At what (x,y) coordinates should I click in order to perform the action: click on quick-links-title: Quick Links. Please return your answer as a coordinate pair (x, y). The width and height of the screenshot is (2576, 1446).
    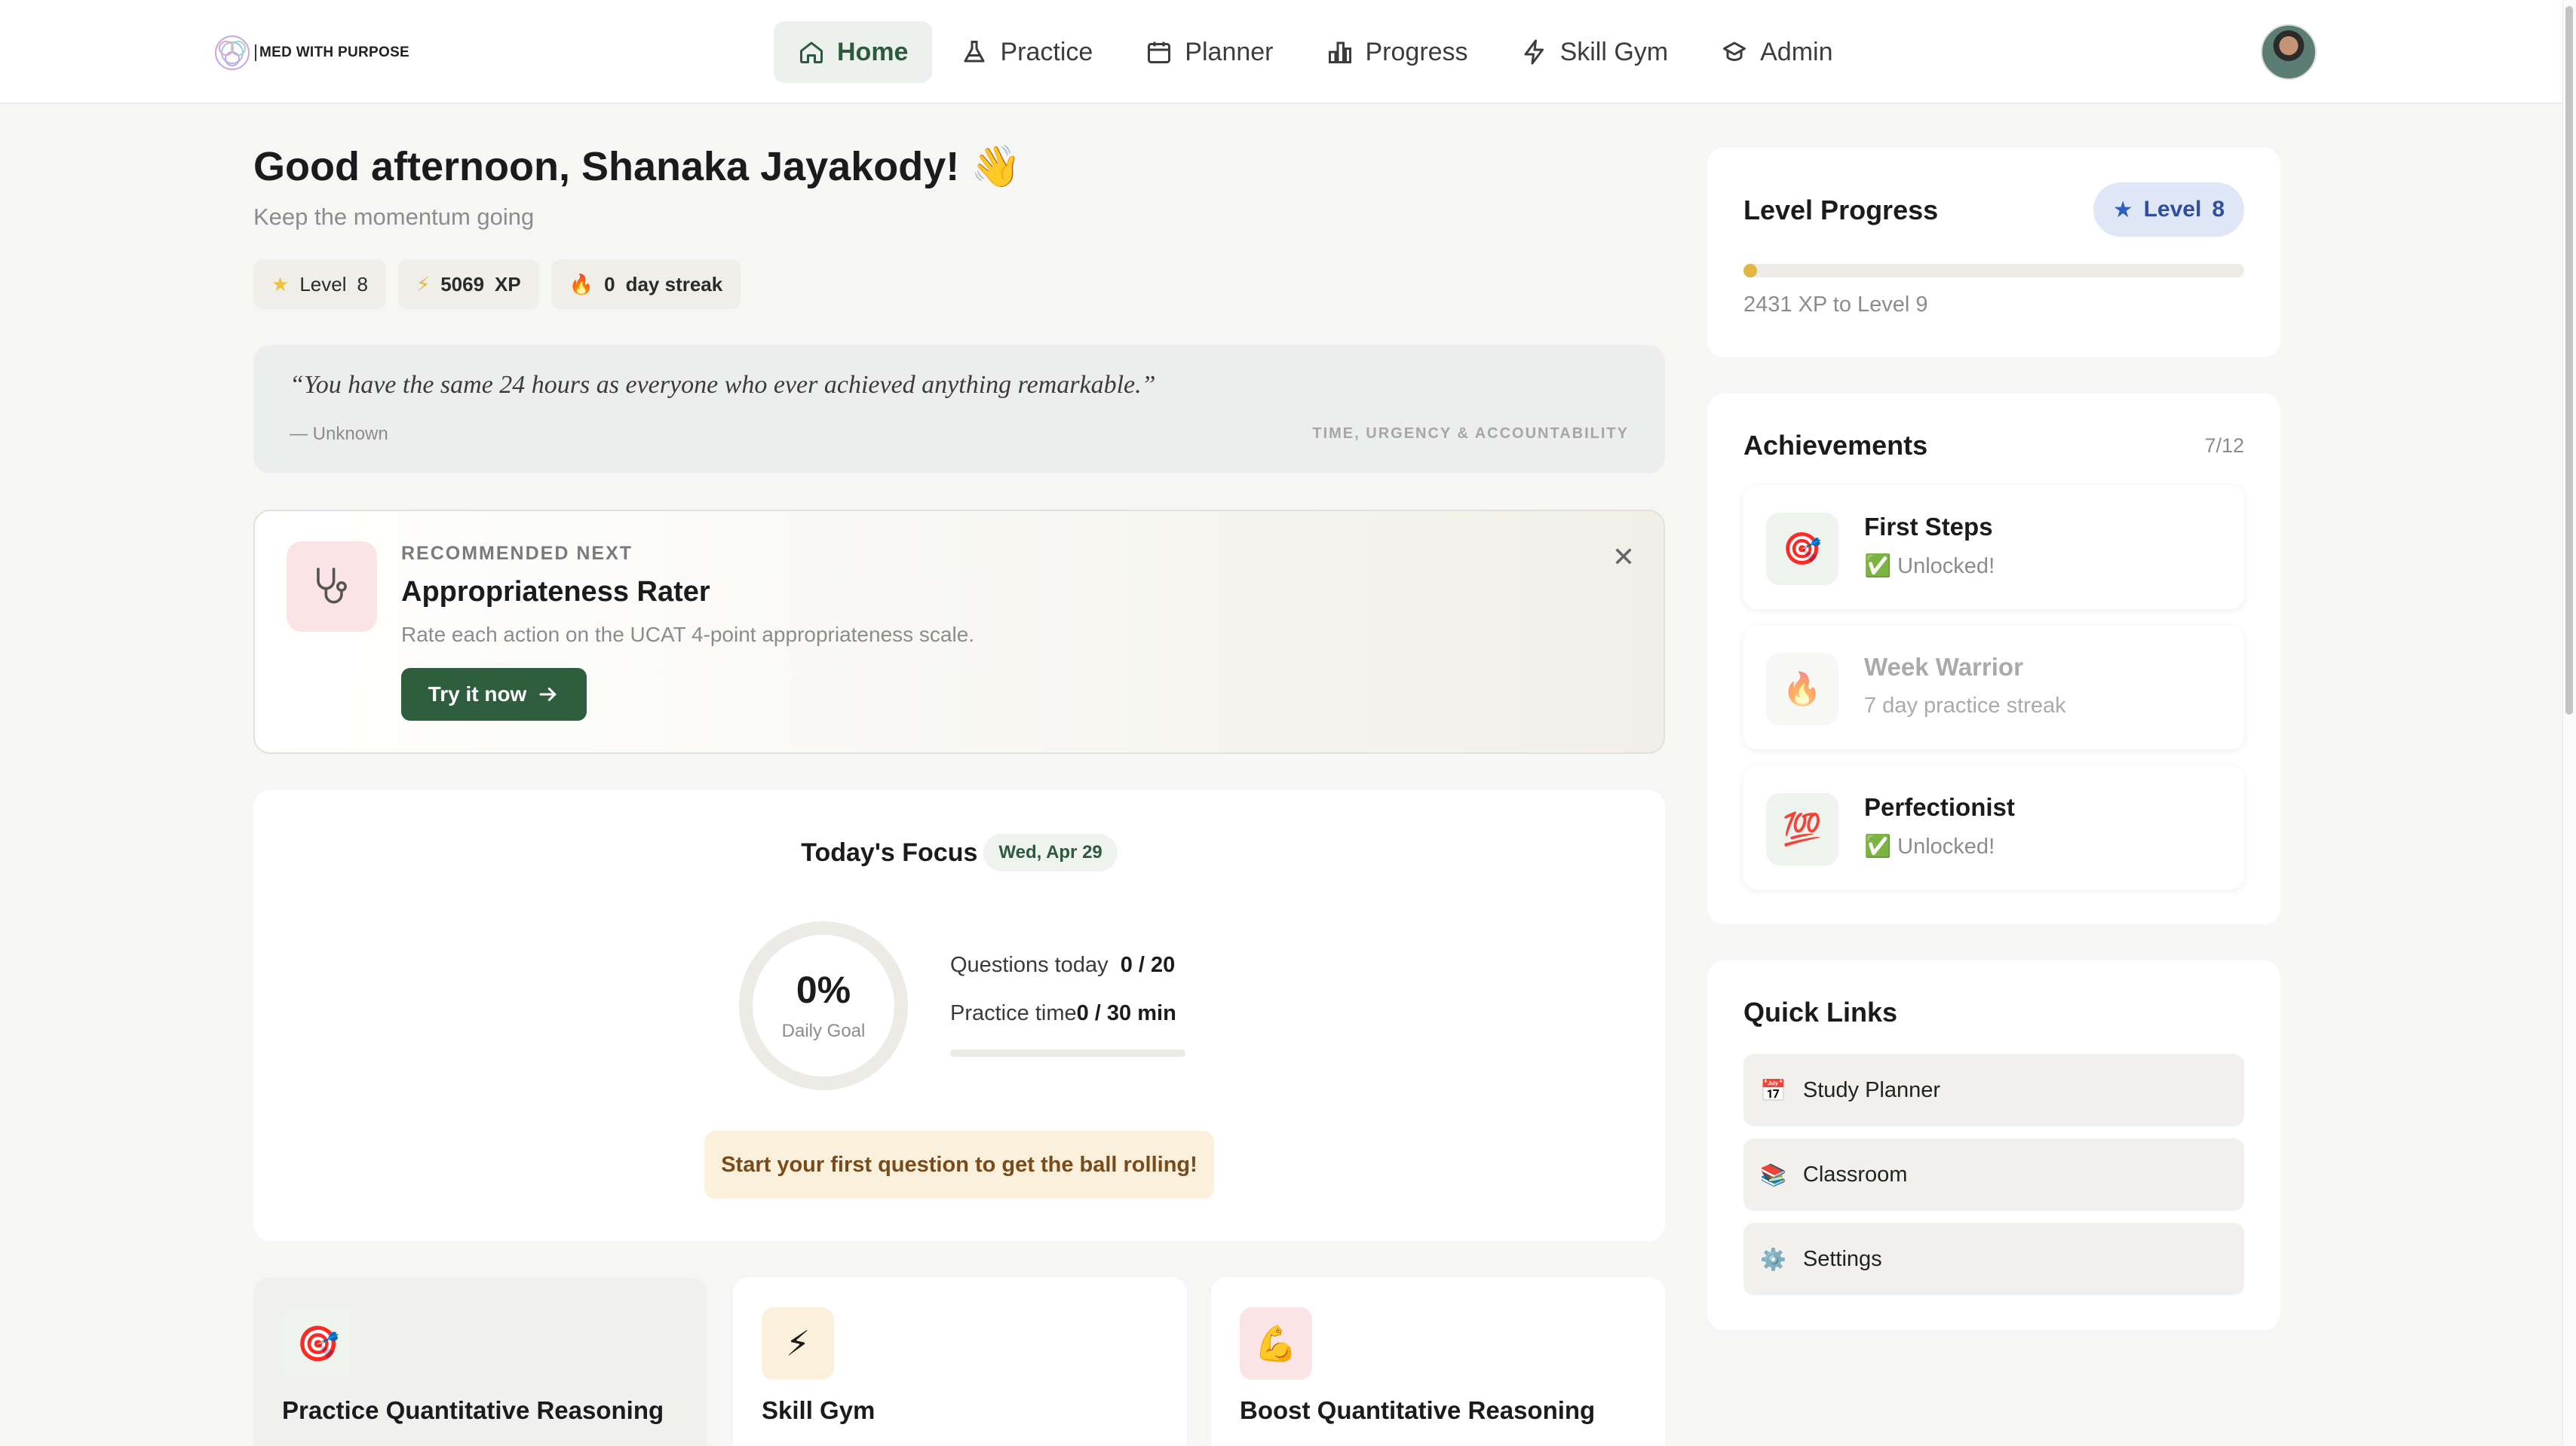
    Looking at the image, I should click on (1820, 1012).